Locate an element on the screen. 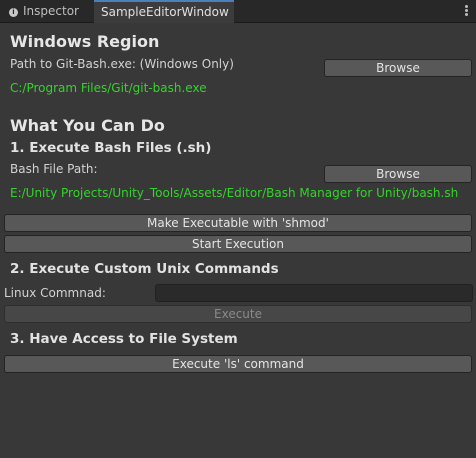  bash-file-path-label: Bash File Path: is located at coordinates (54, 169).